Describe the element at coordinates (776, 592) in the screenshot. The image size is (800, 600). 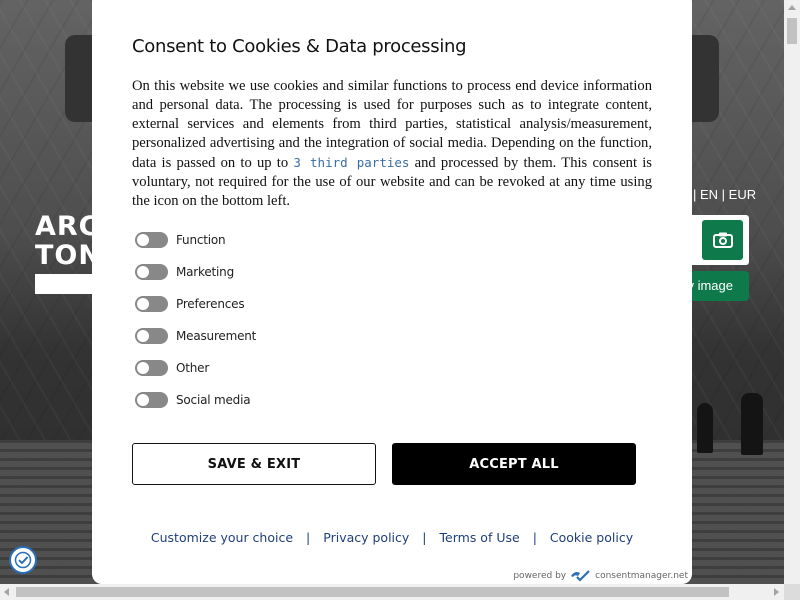
I see `scroll-right-icon` at that location.